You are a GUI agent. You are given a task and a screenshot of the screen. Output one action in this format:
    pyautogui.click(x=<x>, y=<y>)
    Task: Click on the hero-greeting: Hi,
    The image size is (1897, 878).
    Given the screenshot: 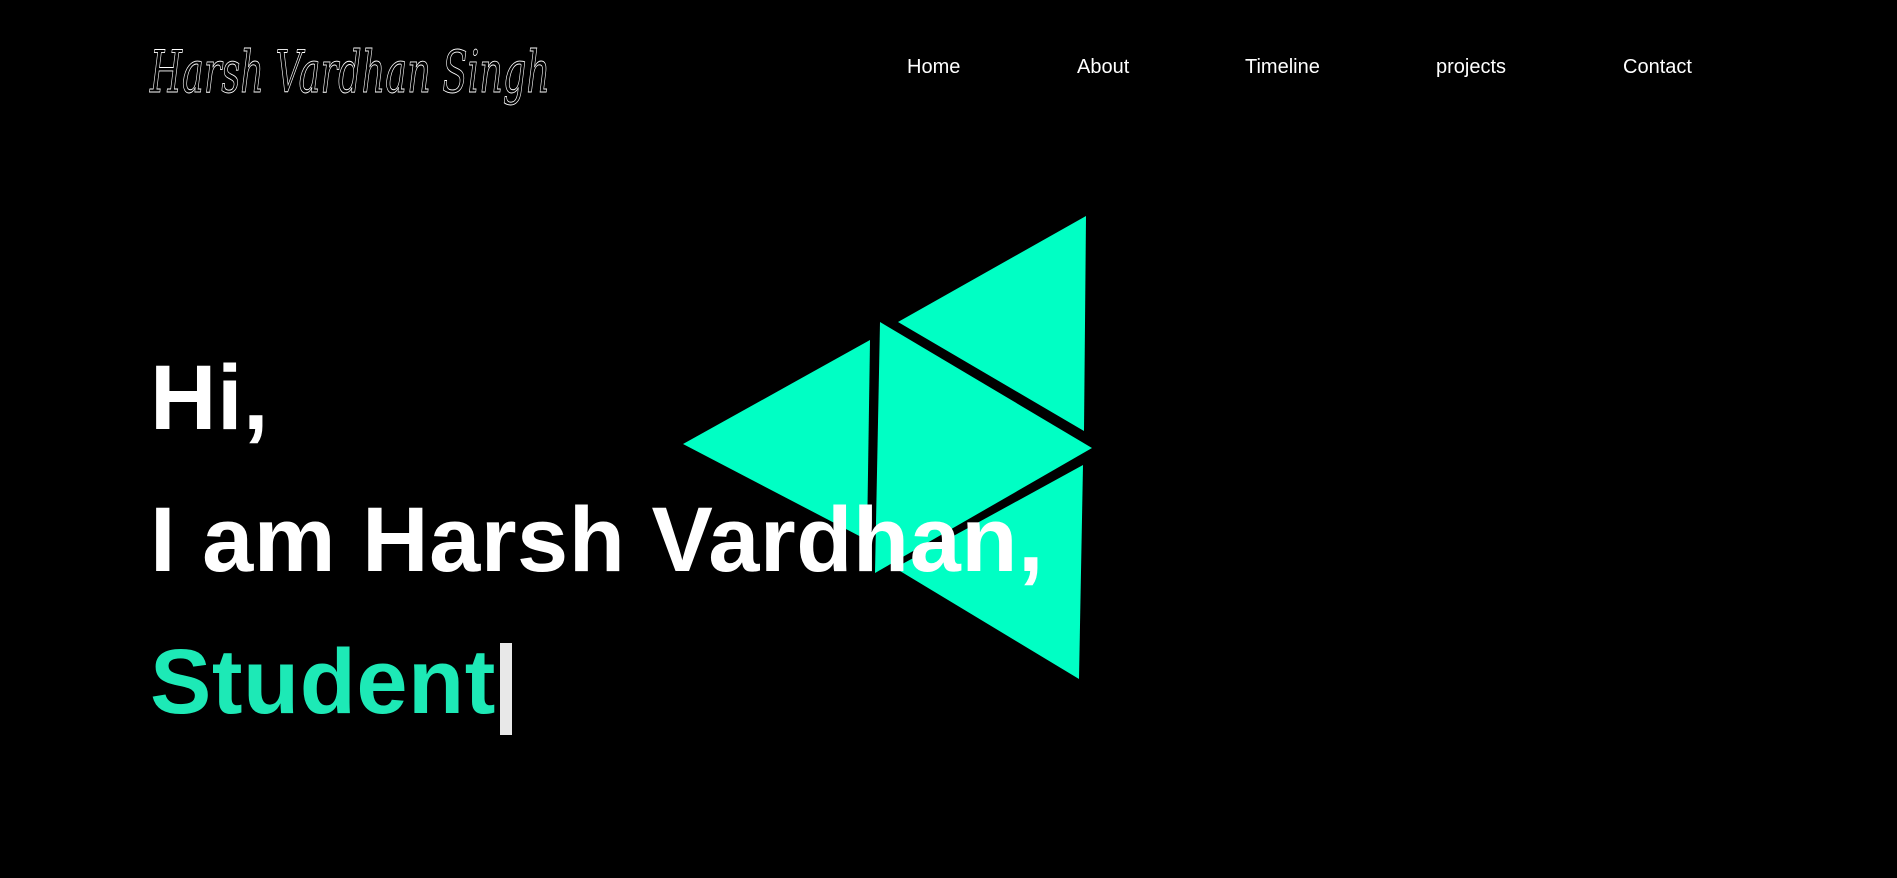 What is the action you would take?
    pyautogui.click(x=210, y=398)
    